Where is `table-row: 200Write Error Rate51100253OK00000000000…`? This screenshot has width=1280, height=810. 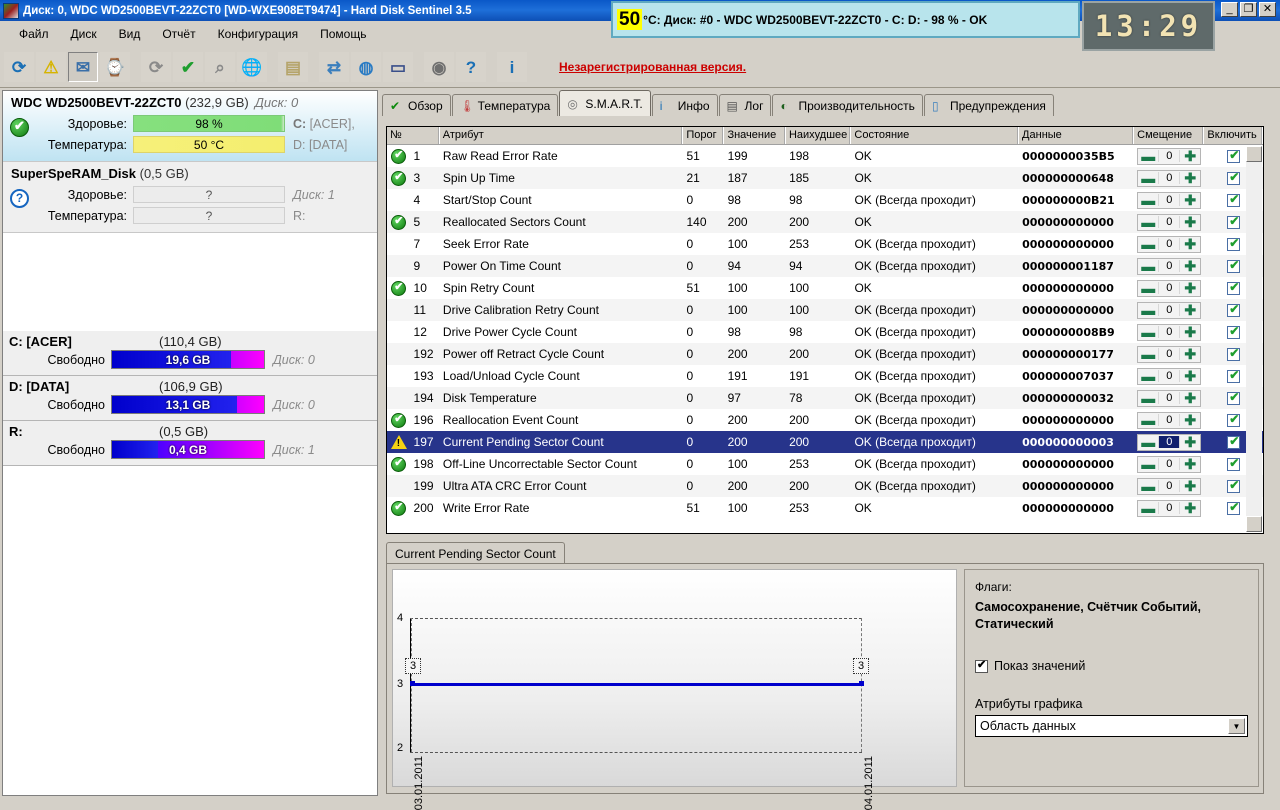 table-row: 200Write Error Rate51100253OK00000000000… is located at coordinates (825, 508).